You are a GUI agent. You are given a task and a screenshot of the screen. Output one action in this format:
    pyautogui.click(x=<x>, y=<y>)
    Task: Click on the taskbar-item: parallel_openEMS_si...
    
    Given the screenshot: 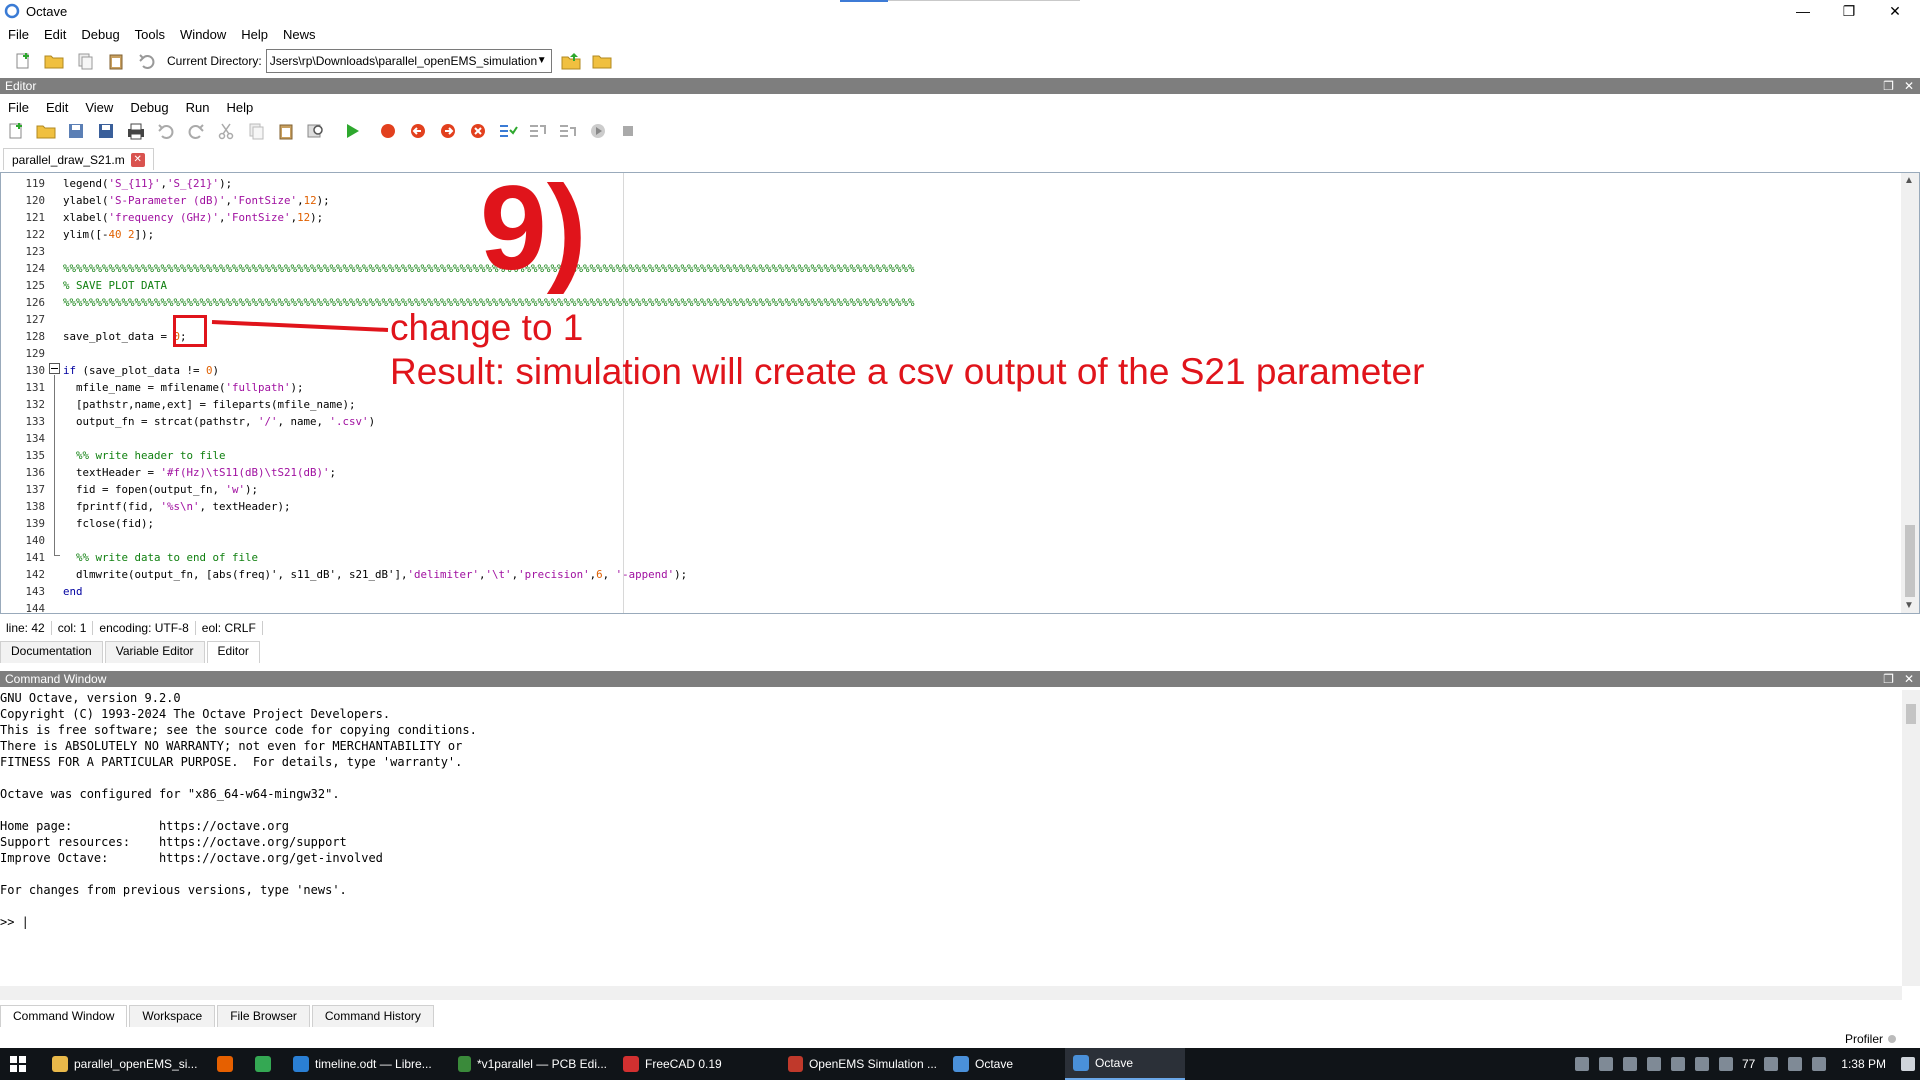 What is the action you would take?
    pyautogui.click(x=126, y=1064)
    